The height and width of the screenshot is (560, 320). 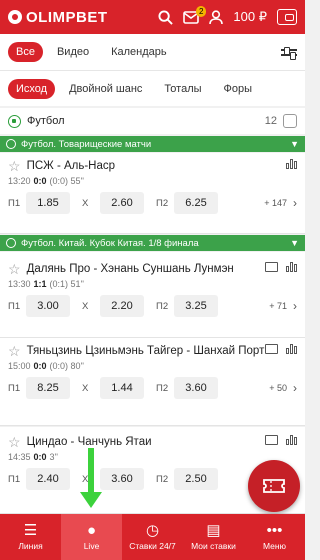 I want to click on filter-tabs: Все Видео Календарь, so click(x=152, y=52).